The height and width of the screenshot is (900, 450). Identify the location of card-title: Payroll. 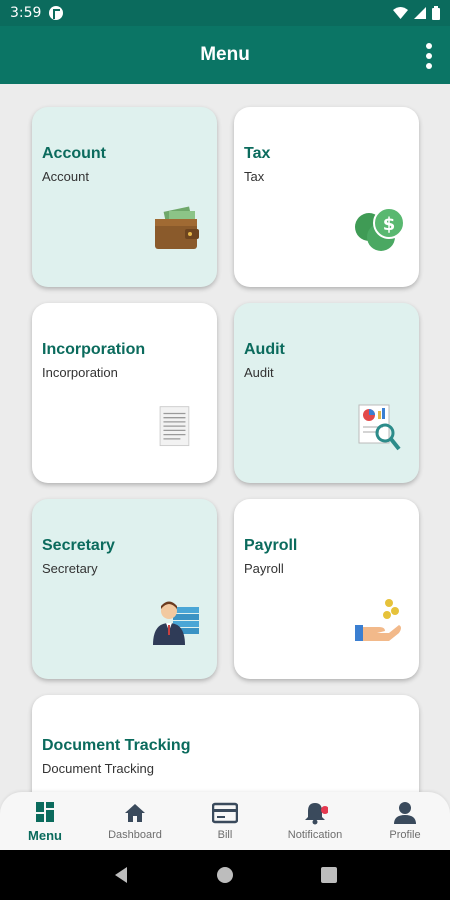
(271, 545).